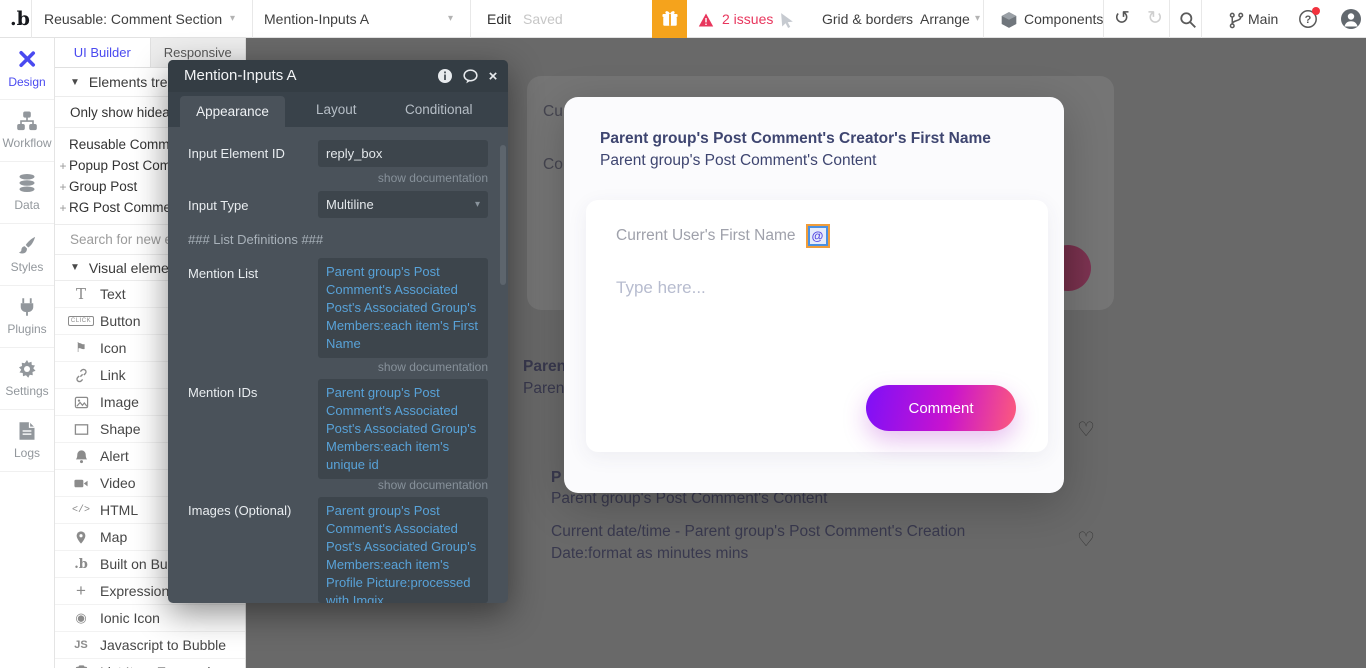 The width and height of the screenshot is (1366, 668). Describe the element at coordinates (27, 69) in the screenshot. I see `sidebar-item-design: Design` at that location.